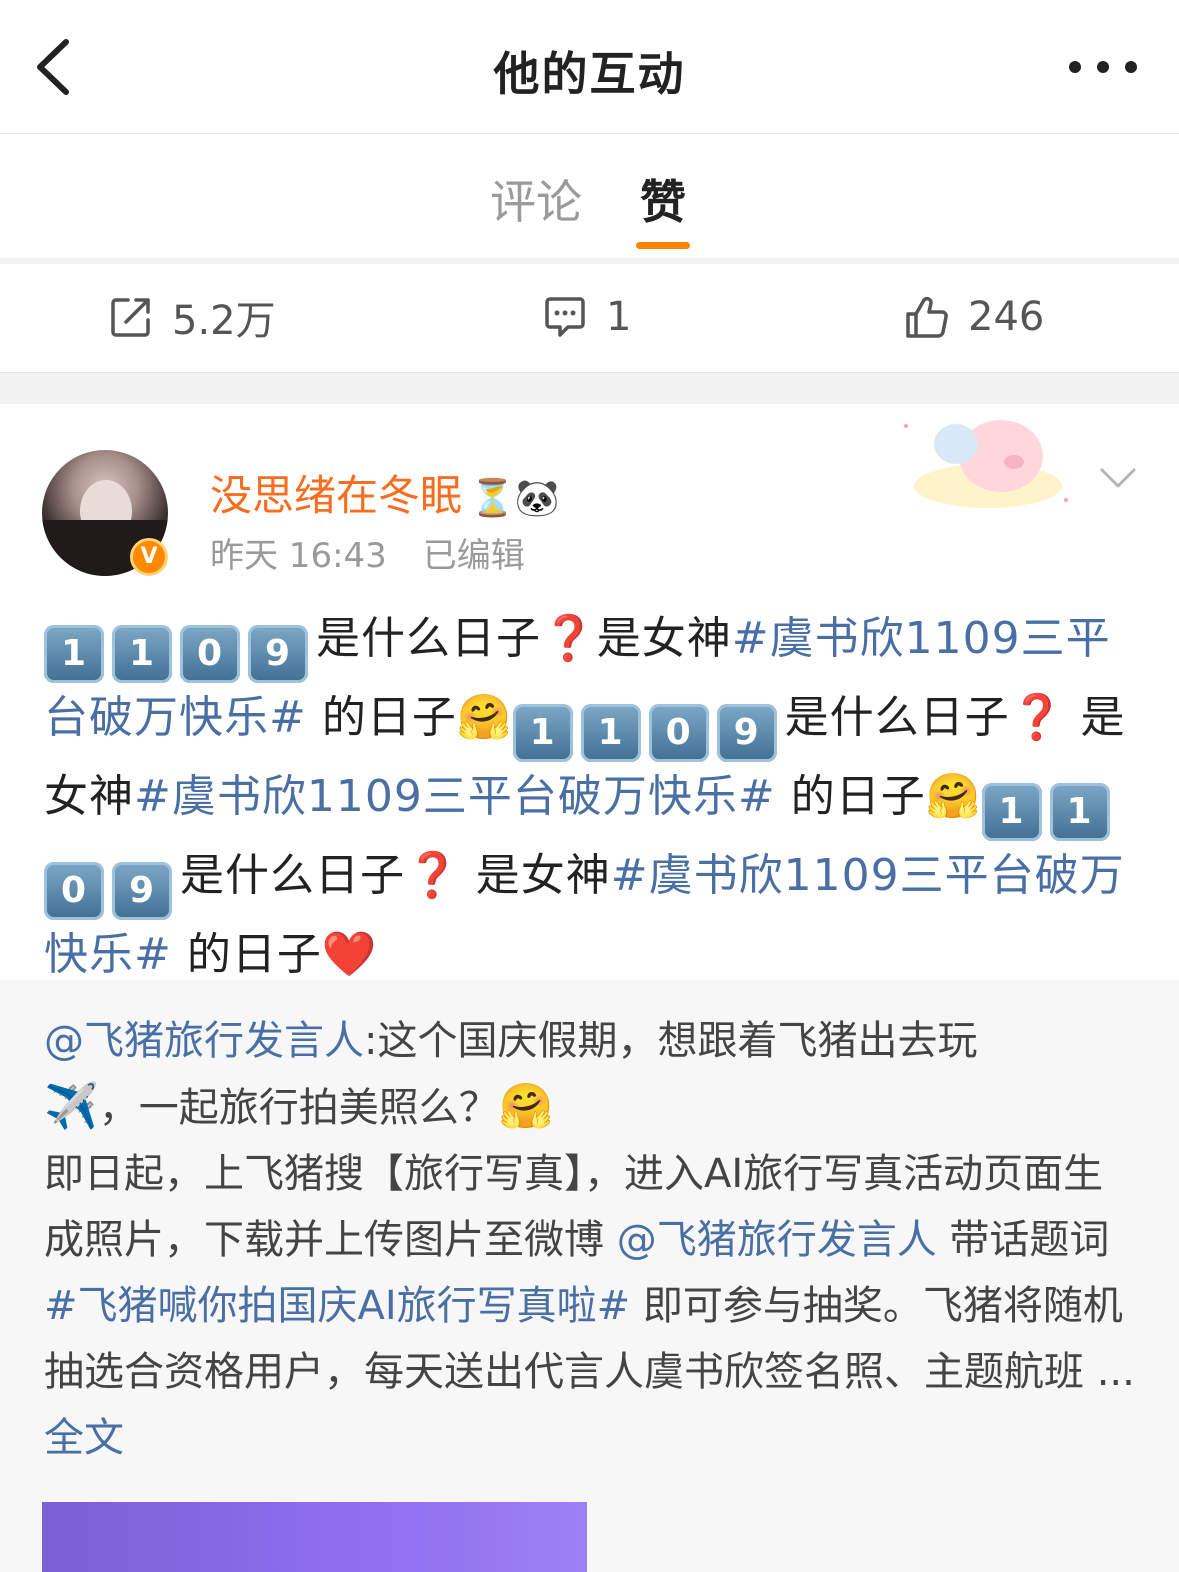  What do you see at coordinates (927, 317) in the screenshot?
I see `like-icon` at bounding box center [927, 317].